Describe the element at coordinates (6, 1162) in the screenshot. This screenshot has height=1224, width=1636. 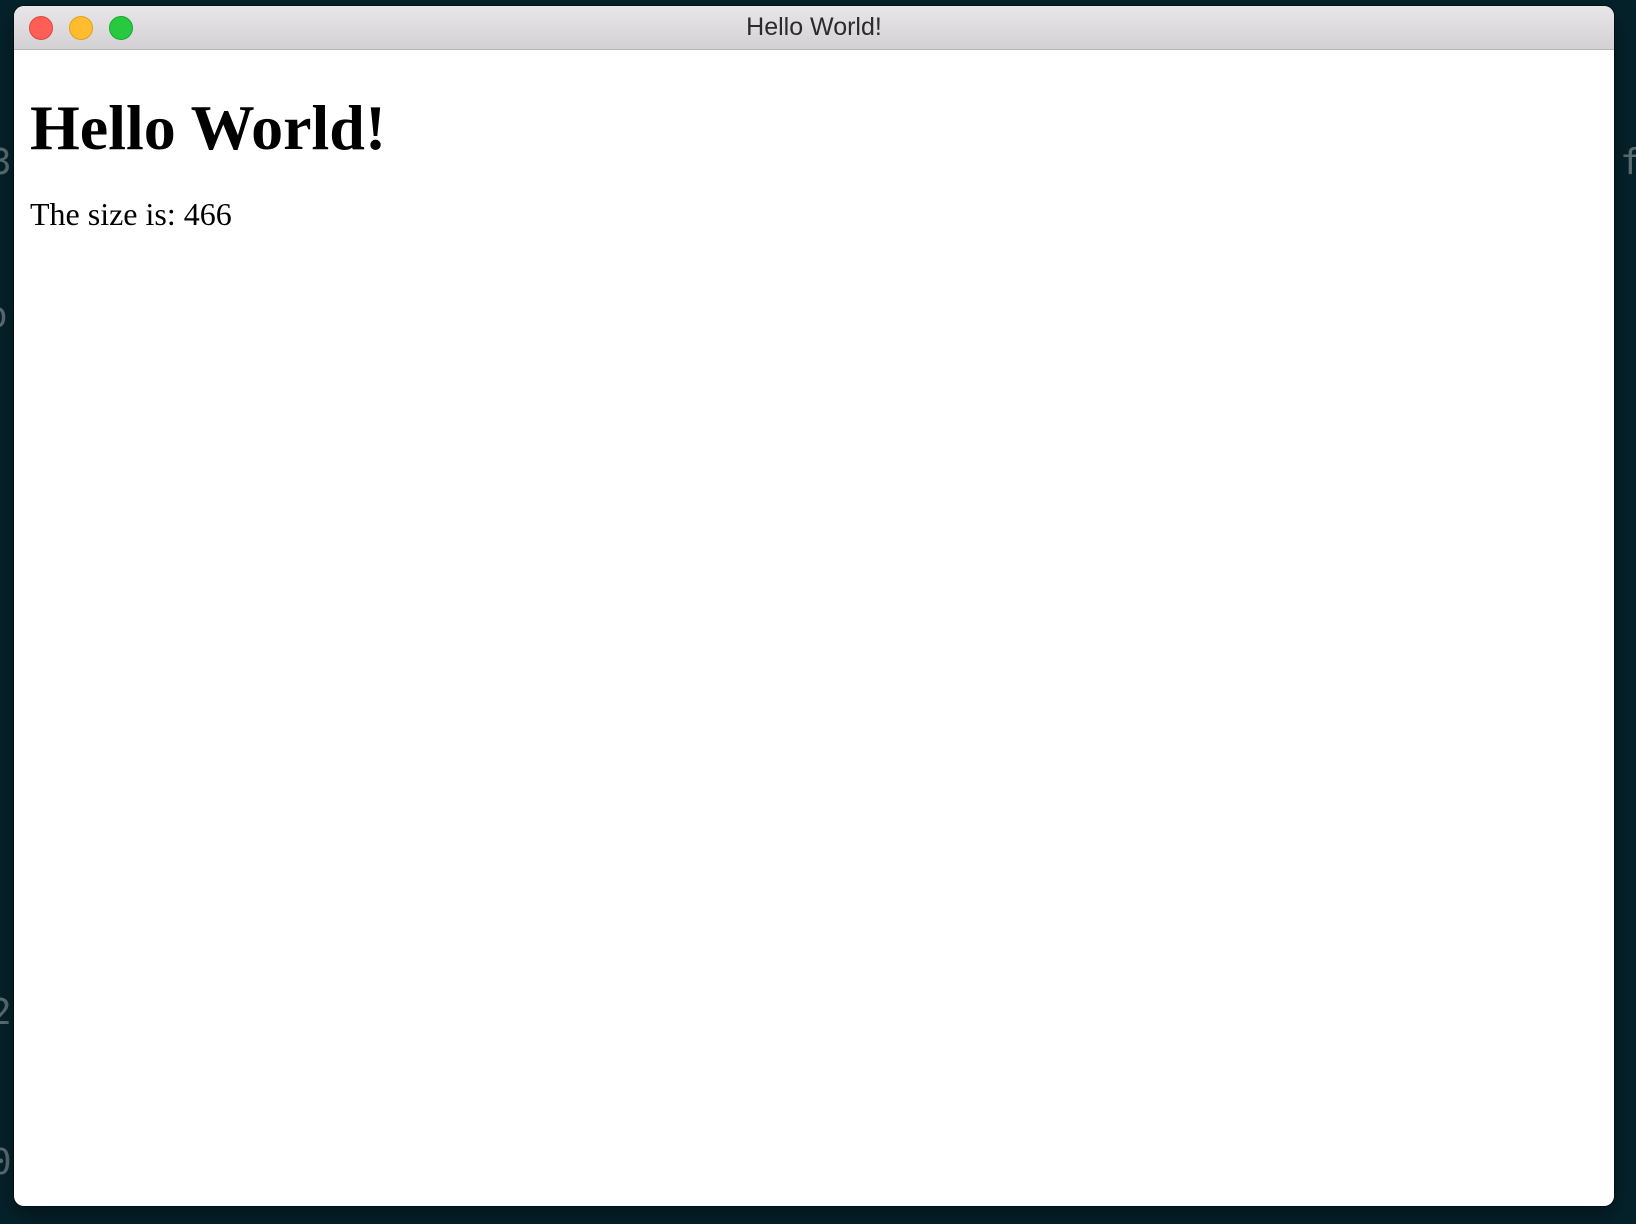
I see `background-glyph: 0` at that location.